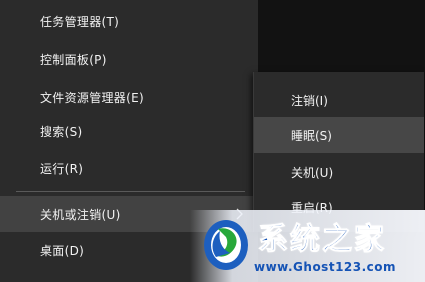 The width and height of the screenshot is (425, 282). What do you see at coordinates (130, 191) in the screenshot?
I see `menu-divider` at bounding box center [130, 191].